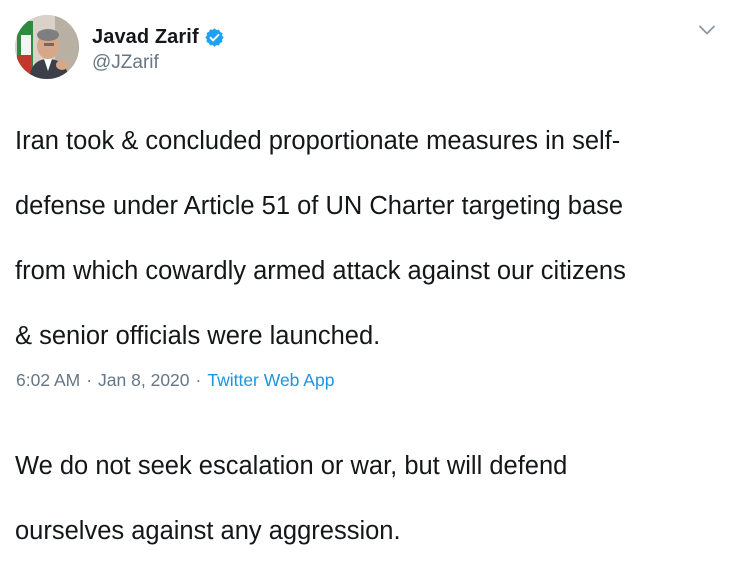 The width and height of the screenshot is (729, 580). Describe the element at coordinates (158, 63) in the screenshot. I see `user-handle: @JZarif` at that location.